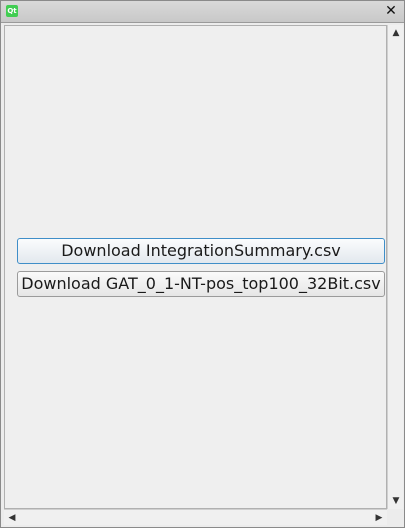  What do you see at coordinates (201, 284) in the screenshot?
I see `download-gat-csv-button: Download GAT_0_1-NT-pos_top100_32Bit.csv` at bounding box center [201, 284].